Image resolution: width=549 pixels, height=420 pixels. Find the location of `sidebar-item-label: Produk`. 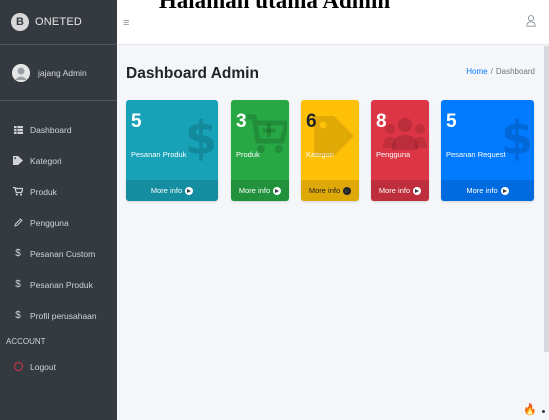

sidebar-item-label: Produk is located at coordinates (43, 191).